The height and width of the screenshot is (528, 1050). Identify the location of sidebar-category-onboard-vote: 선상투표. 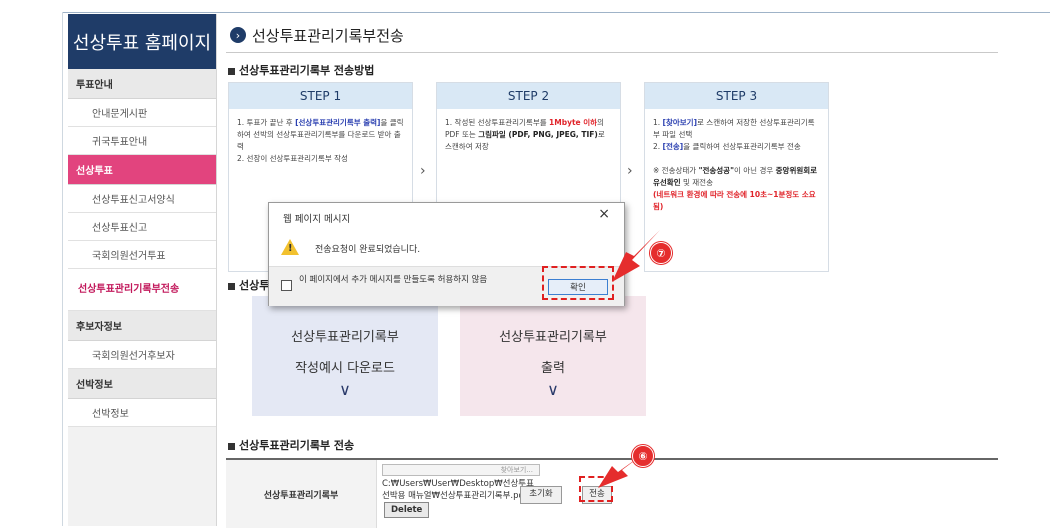
(142, 170).